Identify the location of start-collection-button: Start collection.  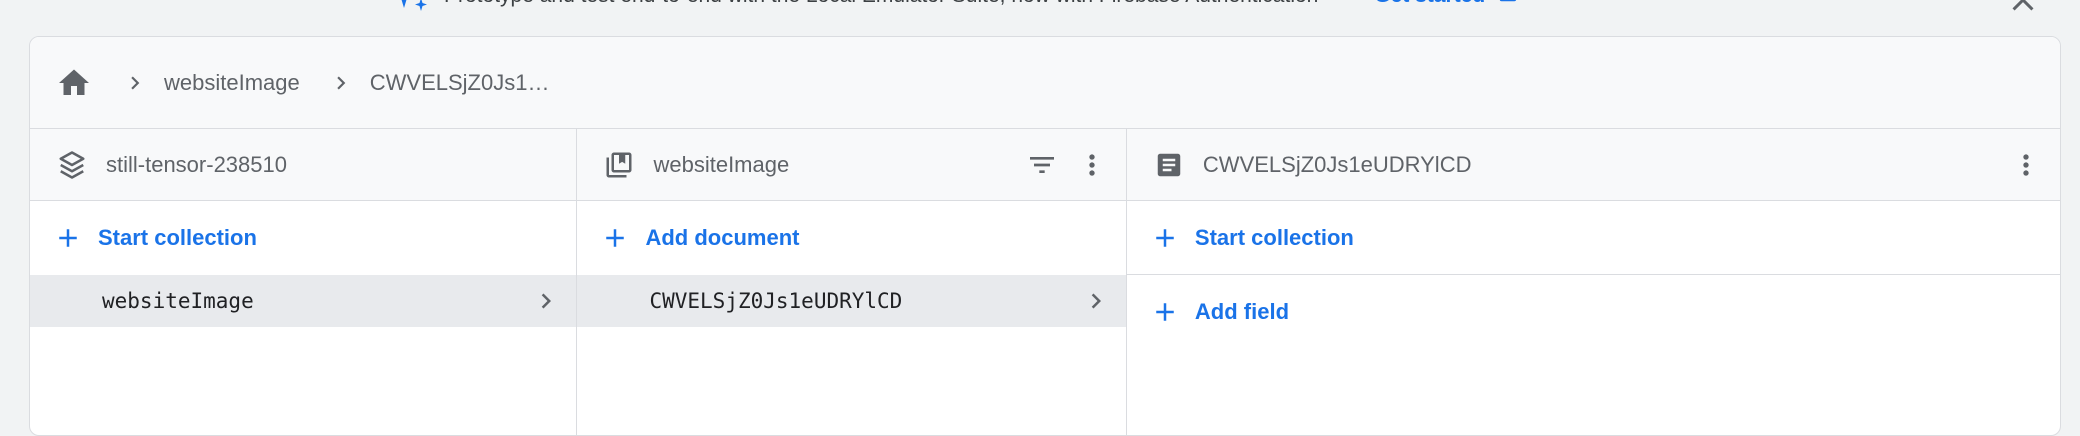
(303, 238).